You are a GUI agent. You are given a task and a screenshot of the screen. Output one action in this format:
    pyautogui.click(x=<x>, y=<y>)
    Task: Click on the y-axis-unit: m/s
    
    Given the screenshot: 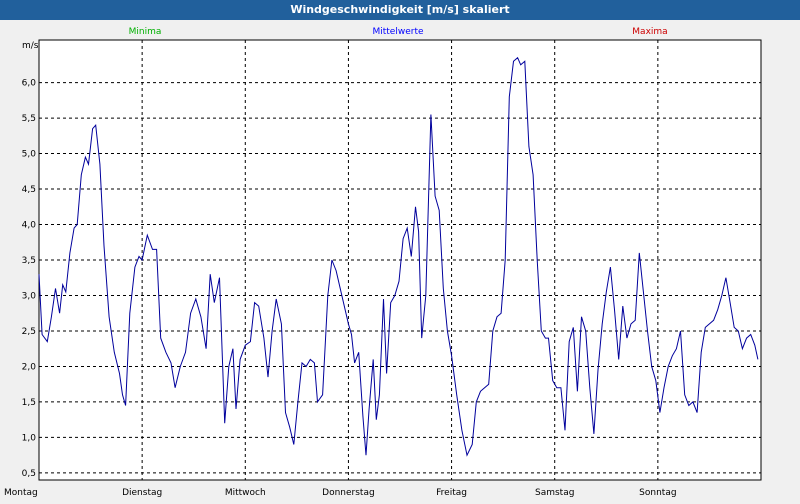 What is the action you would take?
    pyautogui.click(x=30, y=46)
    